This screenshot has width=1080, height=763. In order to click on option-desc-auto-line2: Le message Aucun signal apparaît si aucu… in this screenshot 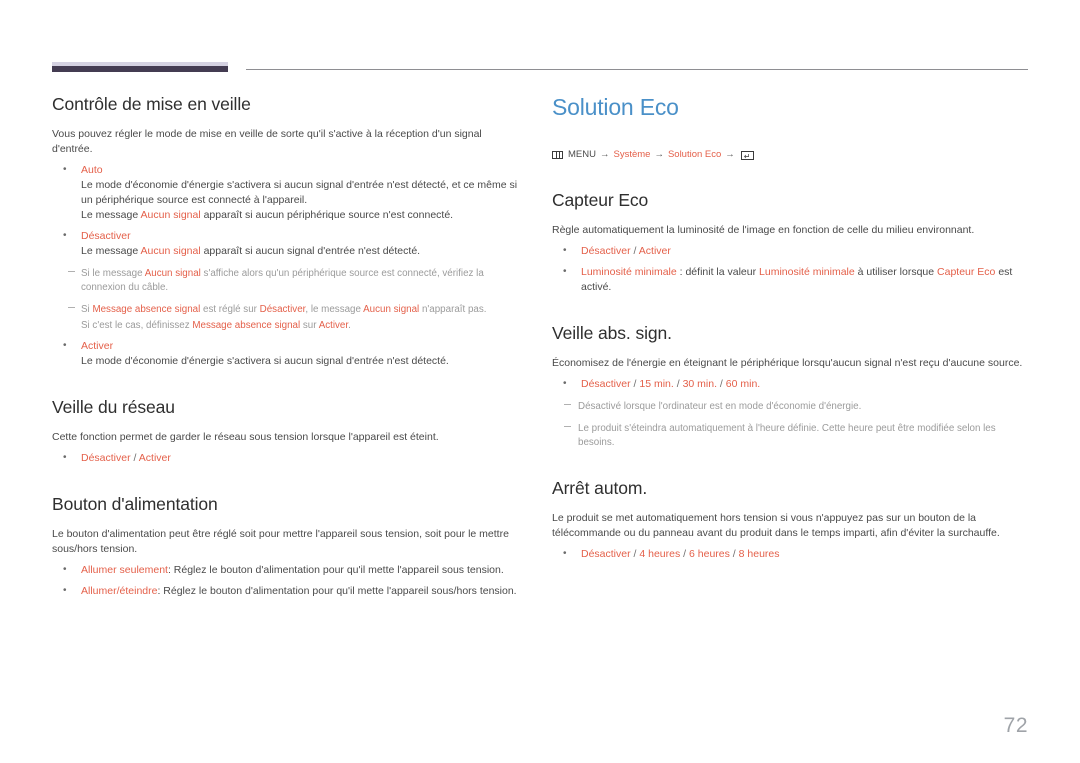, I will do `click(301, 215)`.